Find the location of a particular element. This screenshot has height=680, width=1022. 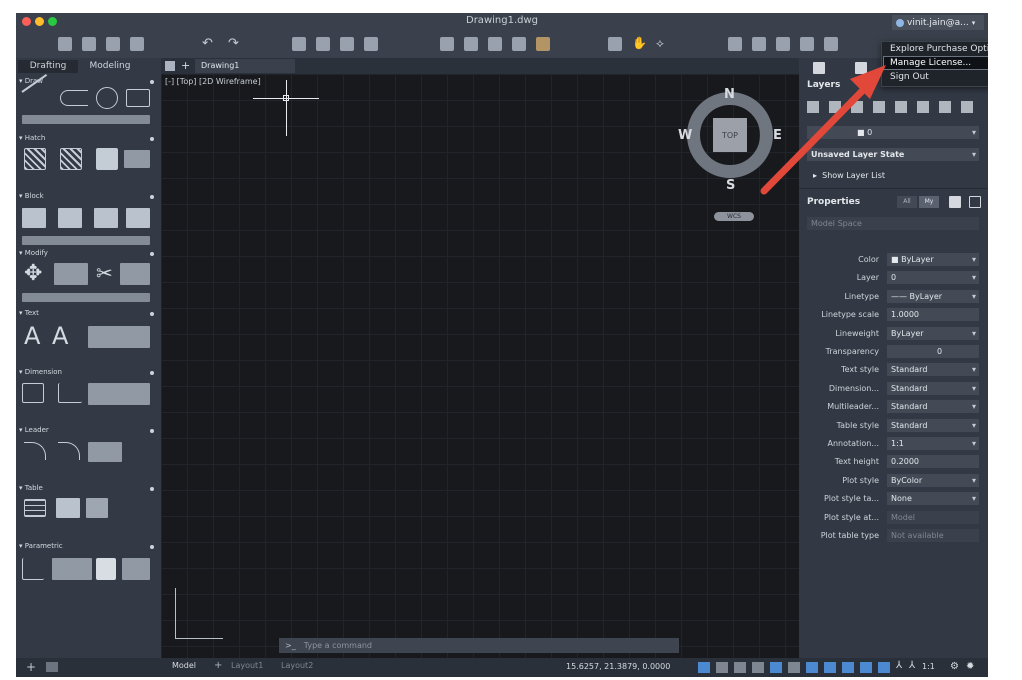

layers-manager-icon is located at coordinates (759, 44).